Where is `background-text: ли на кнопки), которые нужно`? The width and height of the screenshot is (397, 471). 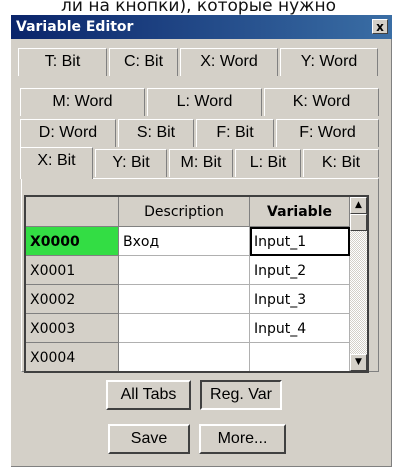
background-text: ли на кнопки), которые нужно is located at coordinates (198, 8).